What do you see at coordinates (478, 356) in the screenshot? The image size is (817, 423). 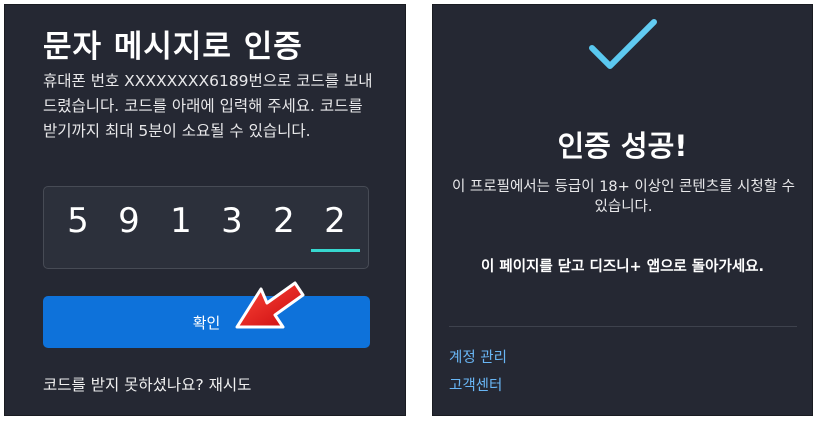 I see `manage-account-link: 계정 관리` at bounding box center [478, 356].